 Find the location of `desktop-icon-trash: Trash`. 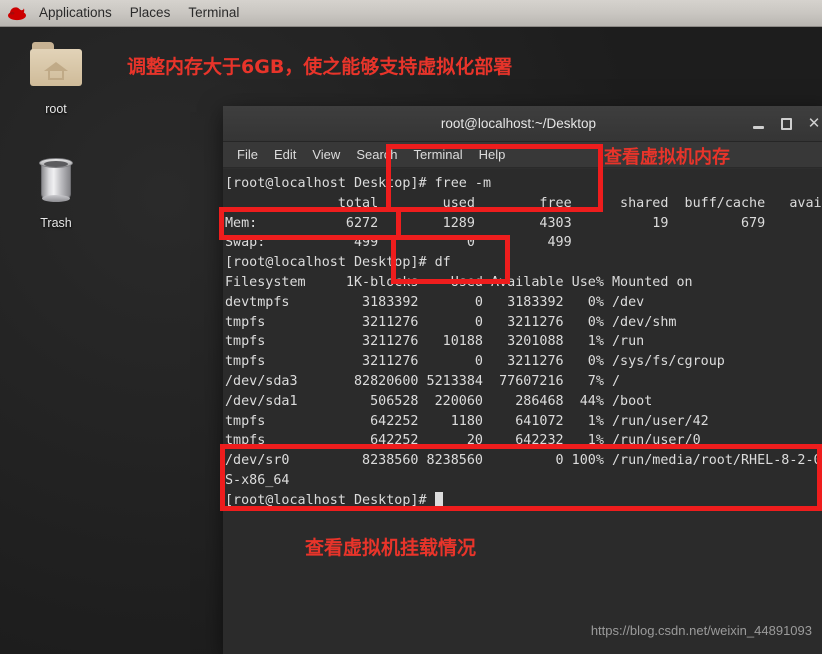

desktop-icon-trash: Trash is located at coordinates (56, 191).